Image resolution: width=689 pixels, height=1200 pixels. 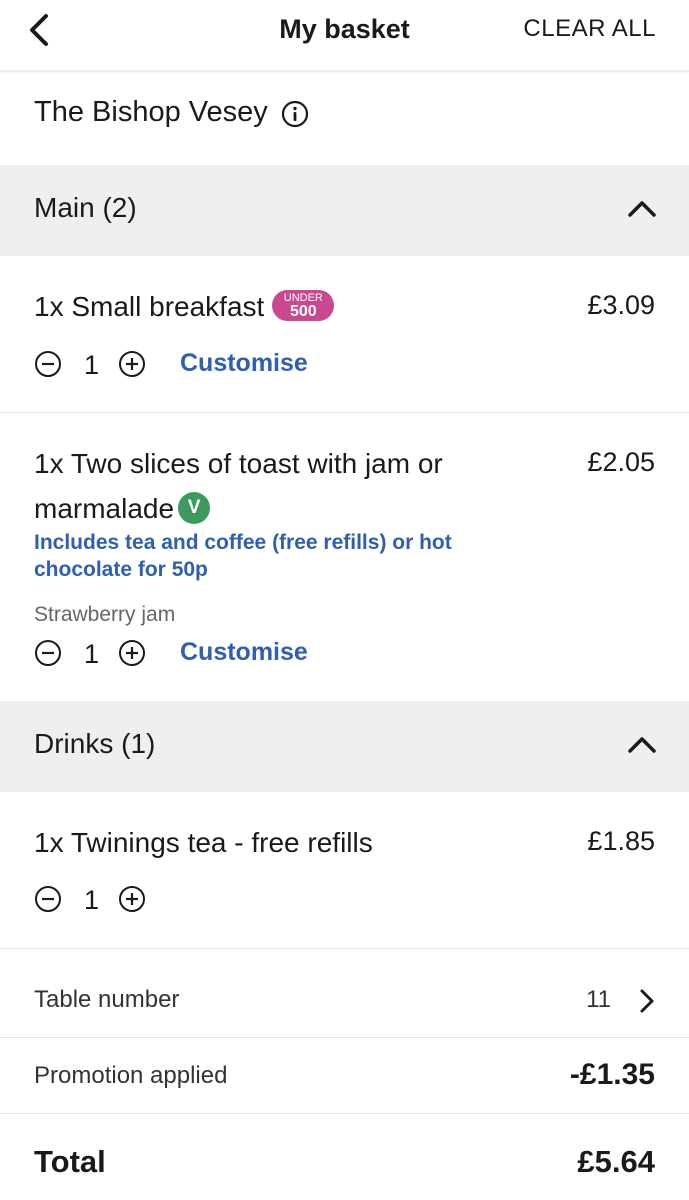 What do you see at coordinates (344, 870) in the screenshot?
I see `basket-item: 1x Twinings tea - free refills £1.85 1` at bounding box center [344, 870].